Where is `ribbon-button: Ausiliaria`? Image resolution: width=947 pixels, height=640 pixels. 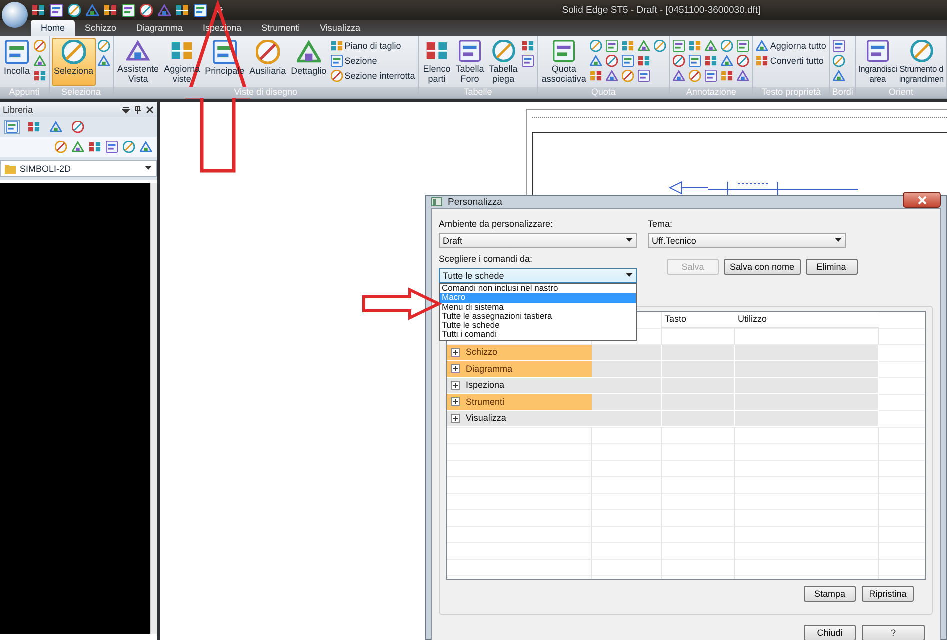 ribbon-button: Ausiliaria is located at coordinates (268, 62).